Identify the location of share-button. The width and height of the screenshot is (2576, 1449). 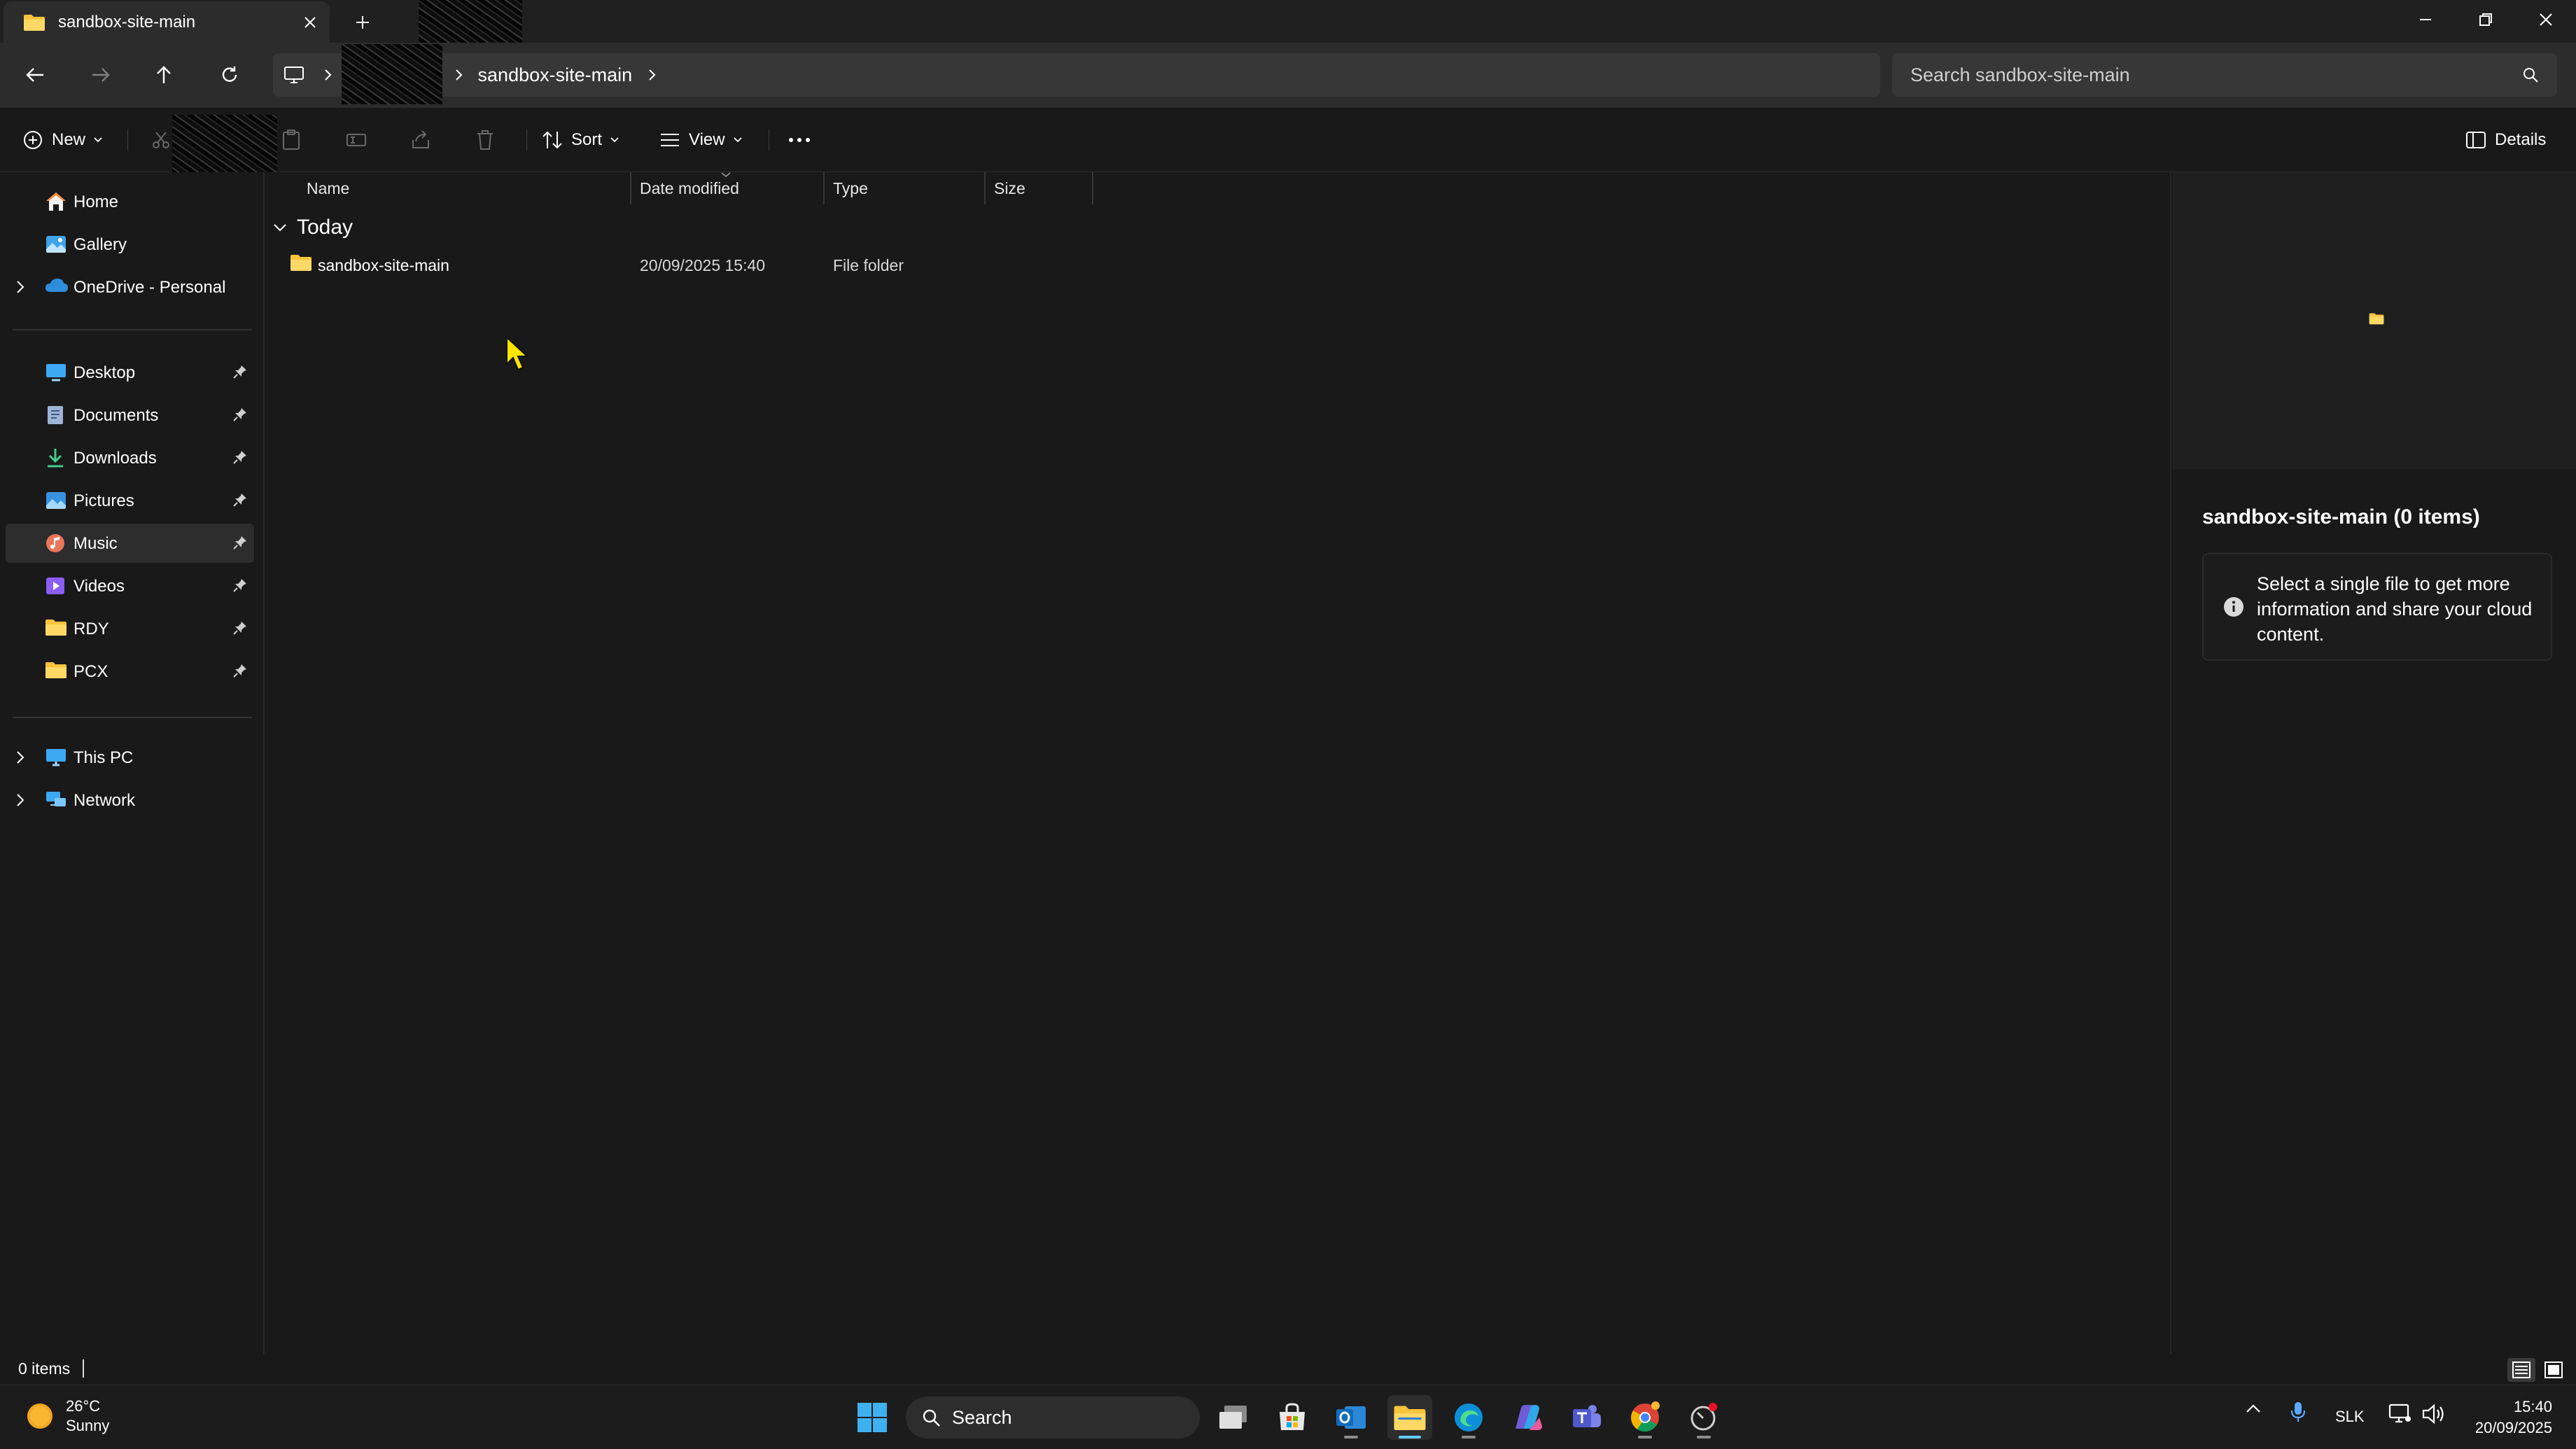
(420, 140).